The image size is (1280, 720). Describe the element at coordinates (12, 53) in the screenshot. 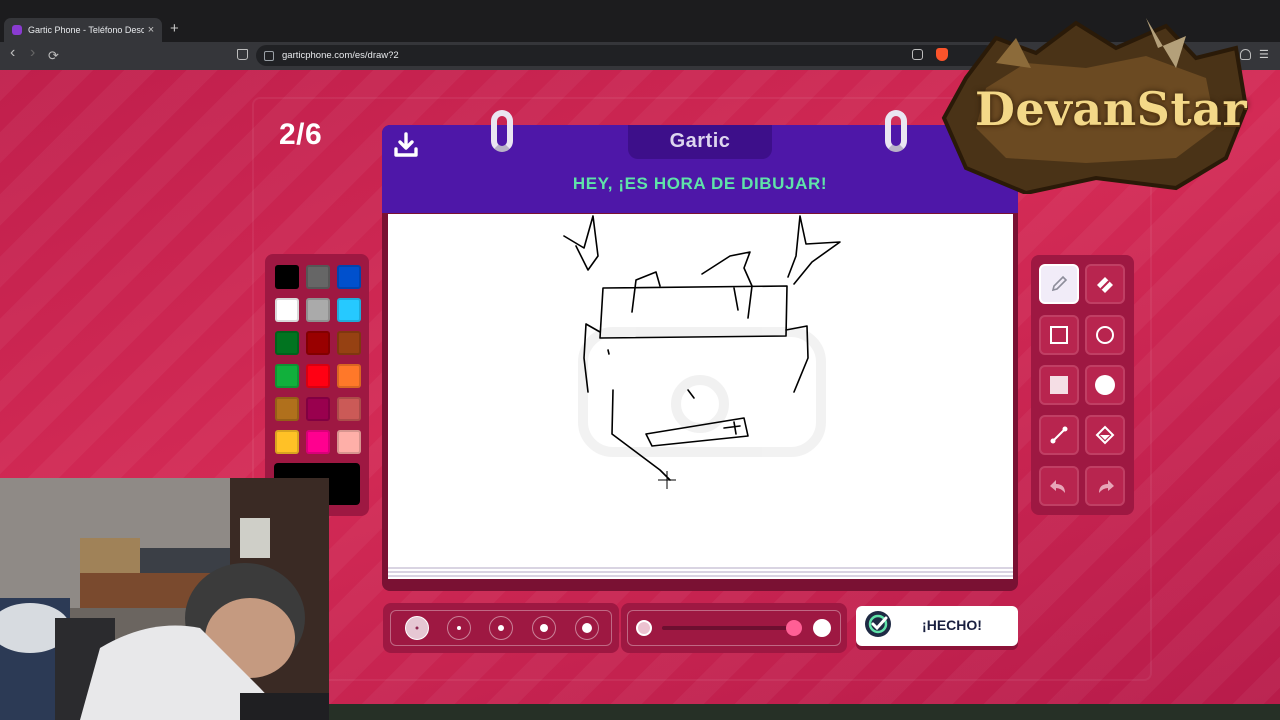

I see `back-icon: ‹` at that location.